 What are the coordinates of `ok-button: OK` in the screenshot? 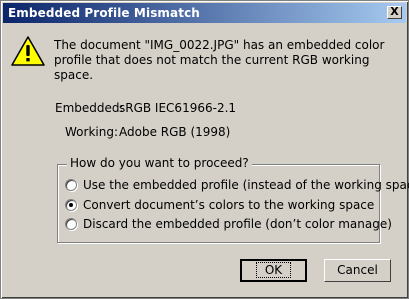 It's located at (273, 270).